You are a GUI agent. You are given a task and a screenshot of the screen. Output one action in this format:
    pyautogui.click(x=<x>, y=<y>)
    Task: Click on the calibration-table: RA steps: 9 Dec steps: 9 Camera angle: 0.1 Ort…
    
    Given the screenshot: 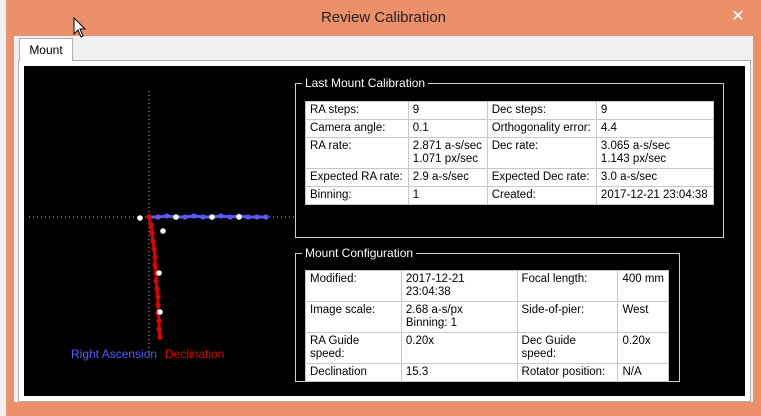 What is the action you would take?
    pyautogui.click(x=510, y=153)
    